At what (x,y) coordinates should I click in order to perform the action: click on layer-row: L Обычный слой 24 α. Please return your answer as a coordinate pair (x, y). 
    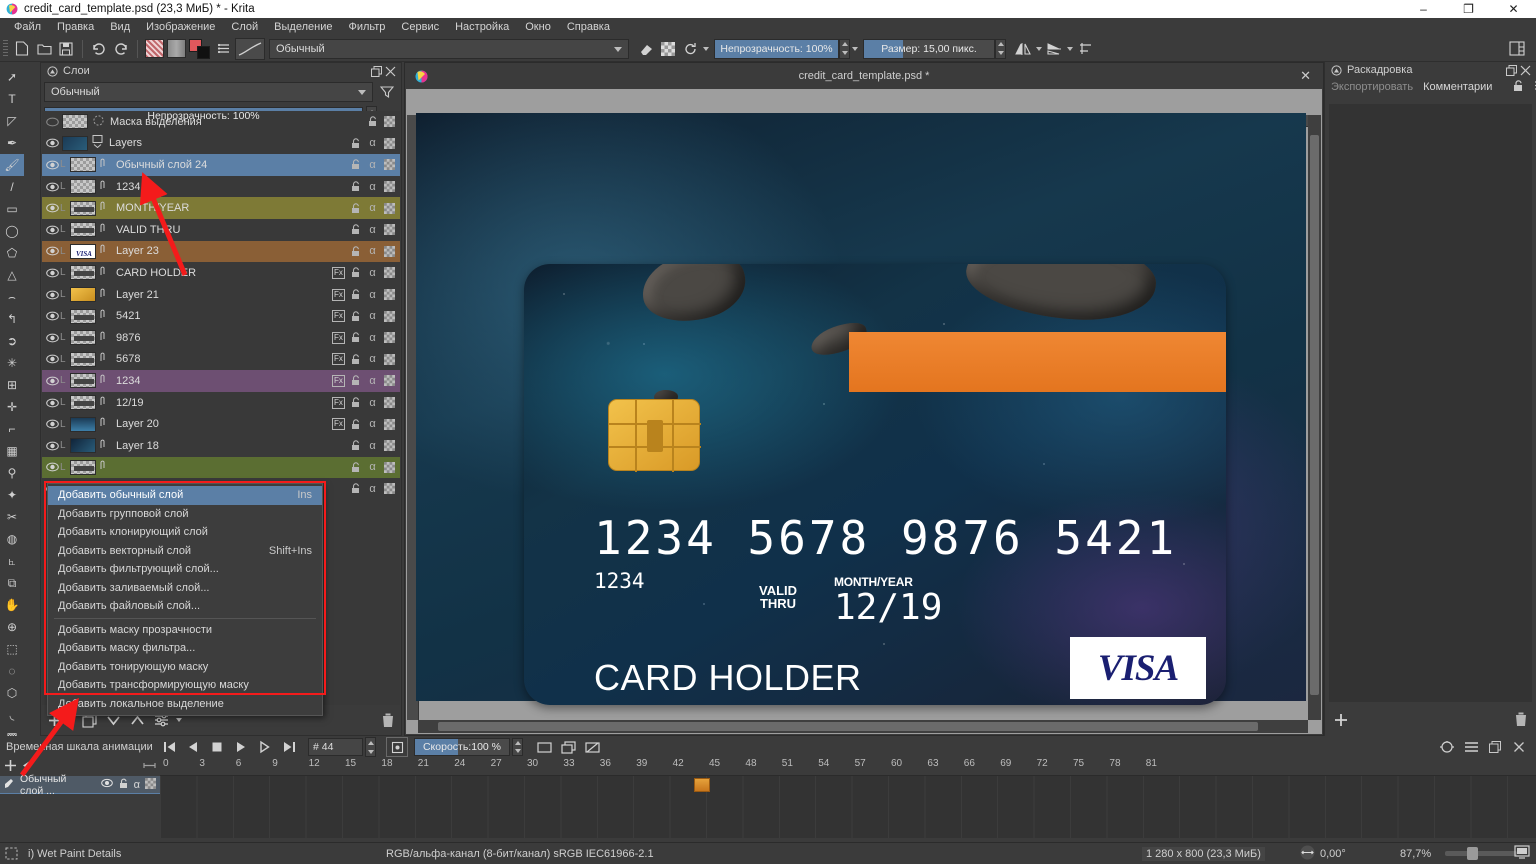
    Looking at the image, I should click on (221, 165).